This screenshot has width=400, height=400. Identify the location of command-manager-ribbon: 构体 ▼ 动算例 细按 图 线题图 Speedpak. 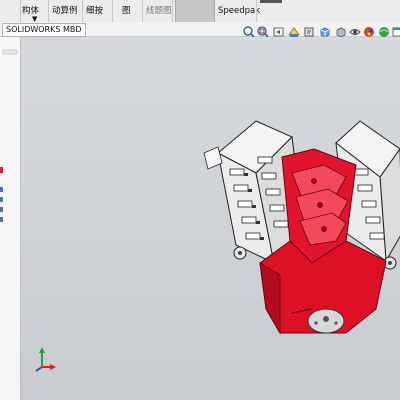
(200, 11).